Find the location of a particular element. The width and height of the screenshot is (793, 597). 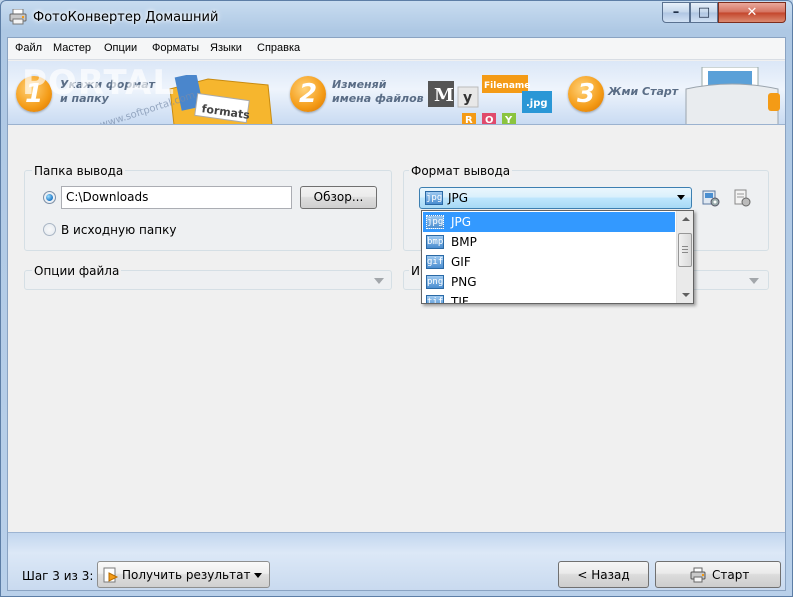

start-button-label: Старт is located at coordinates (731, 575).